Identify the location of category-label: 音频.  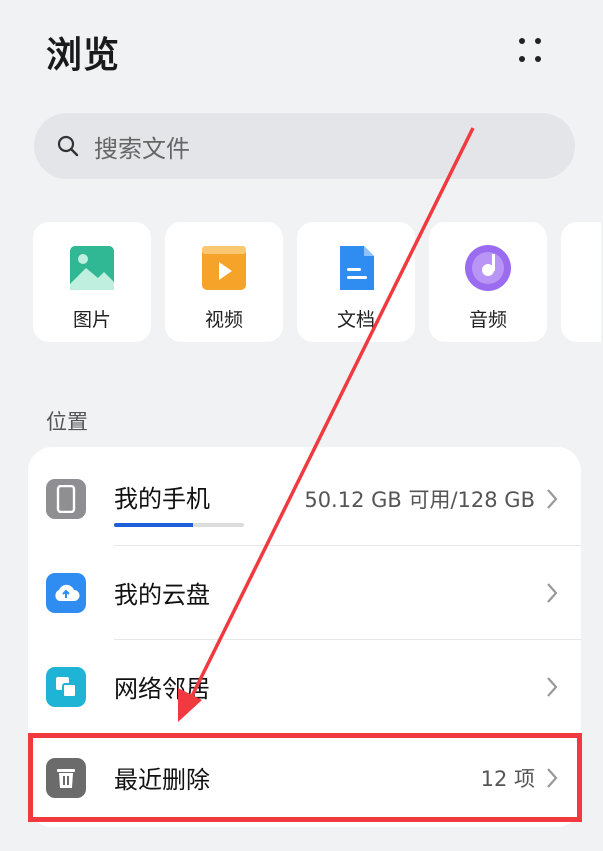
(487, 320).